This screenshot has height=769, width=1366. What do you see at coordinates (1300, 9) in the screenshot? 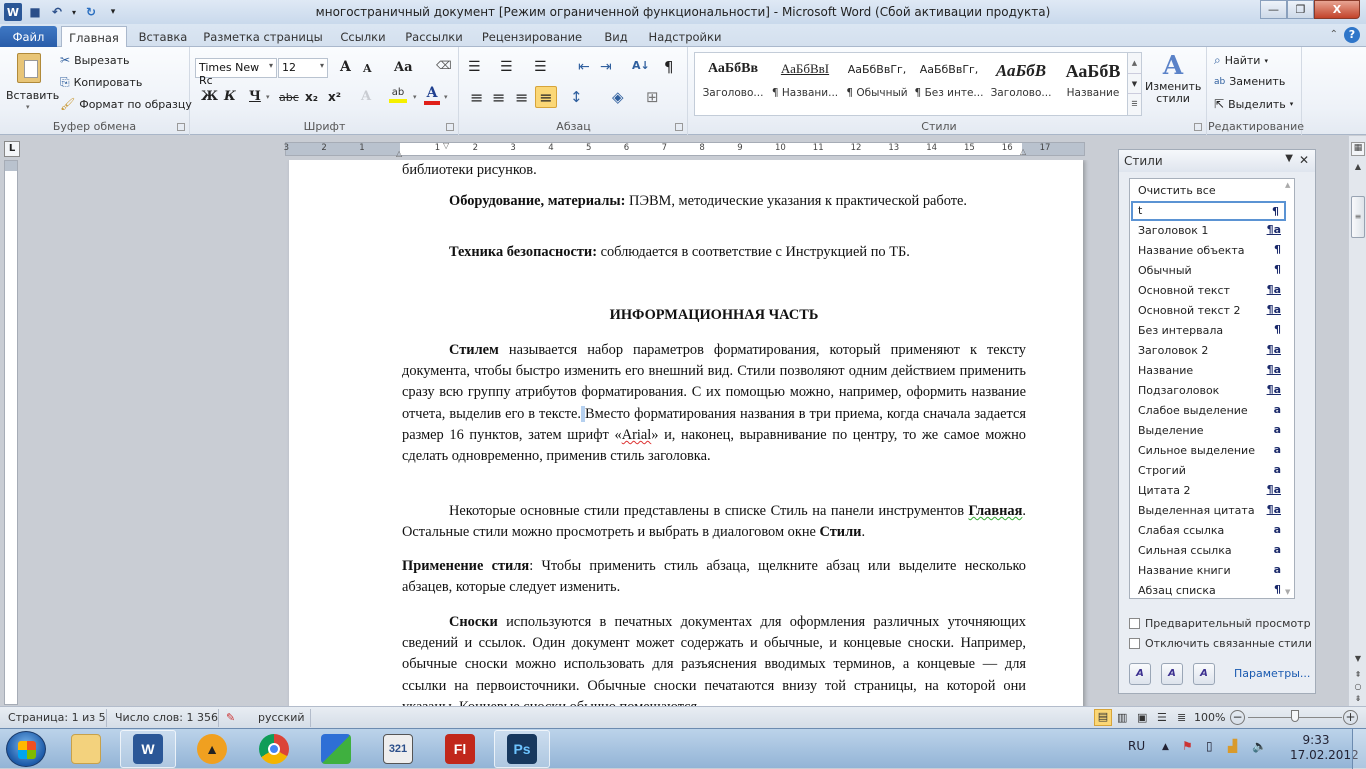
I see `restore-button: ❐` at bounding box center [1300, 9].